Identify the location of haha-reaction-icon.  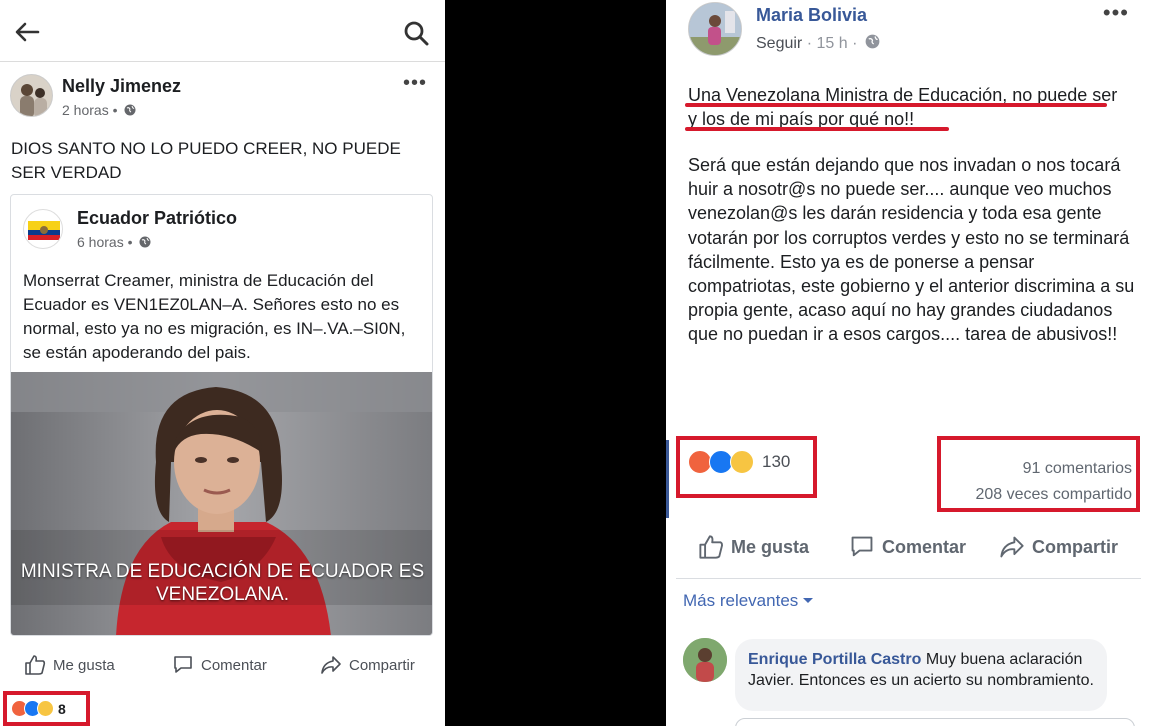
(45, 708).